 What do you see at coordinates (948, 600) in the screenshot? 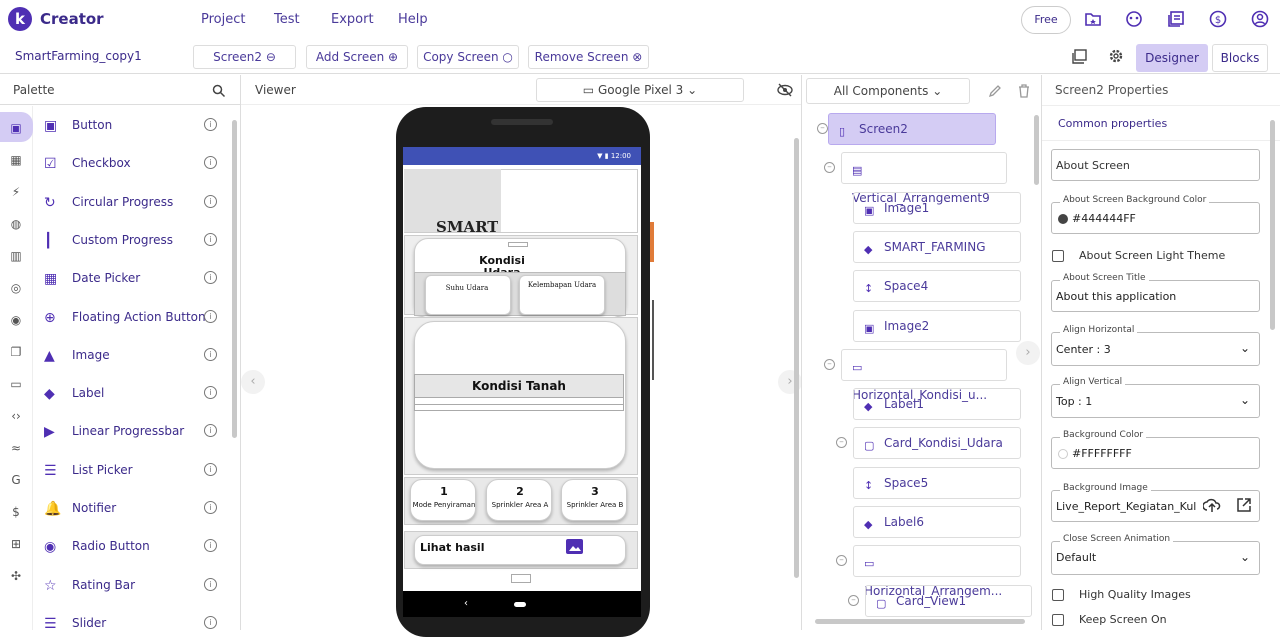
I see `tree-node-card-view1: ▢ Card_View1` at bounding box center [948, 600].